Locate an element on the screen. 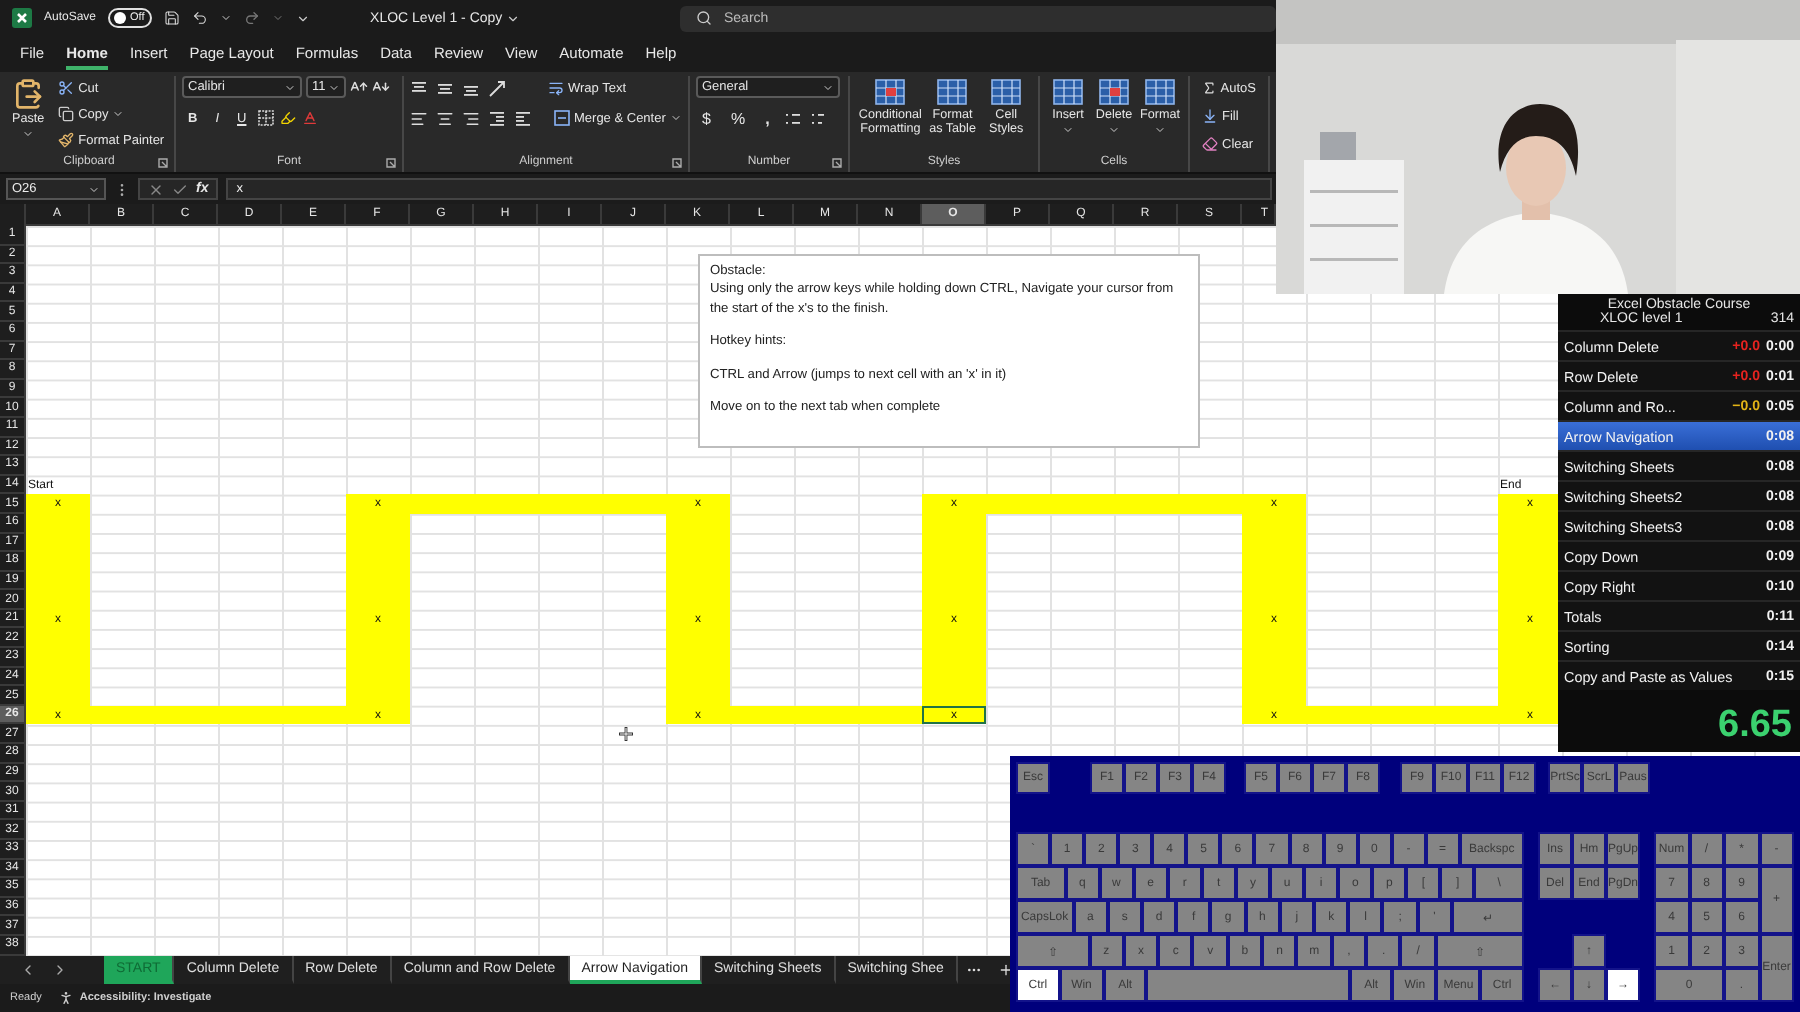 This screenshot has width=1800, height=1012. fill-color-icon is located at coordinates (288, 118).